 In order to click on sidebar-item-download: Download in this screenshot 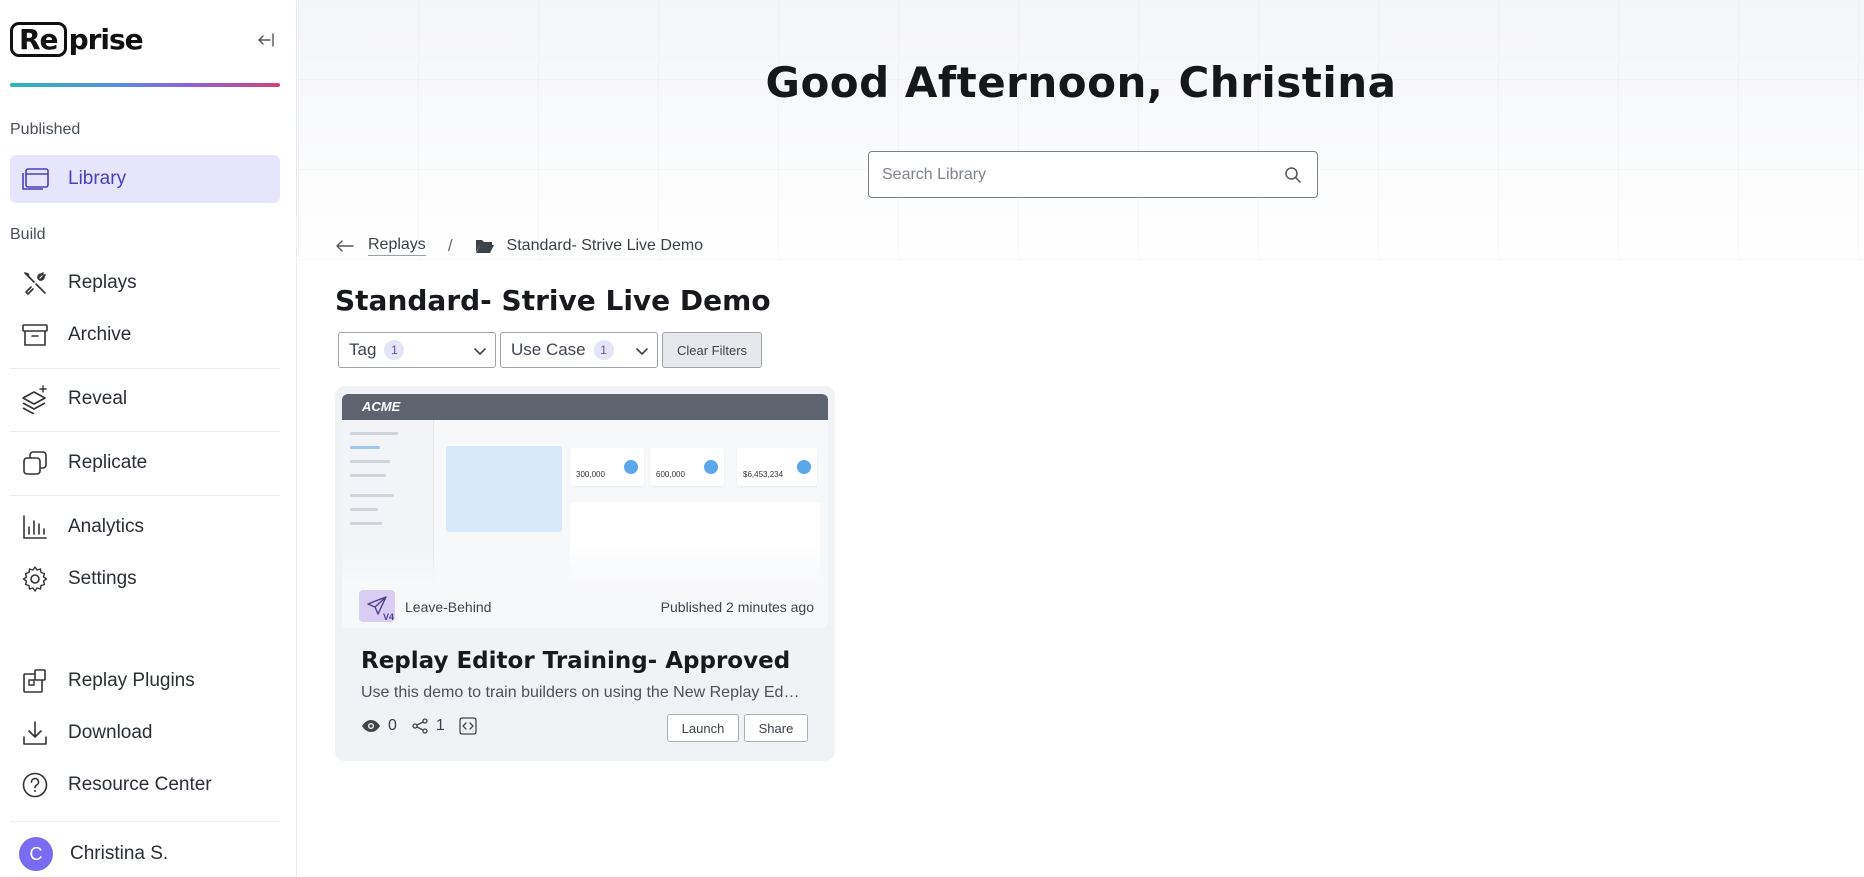, I will do `click(145, 733)`.